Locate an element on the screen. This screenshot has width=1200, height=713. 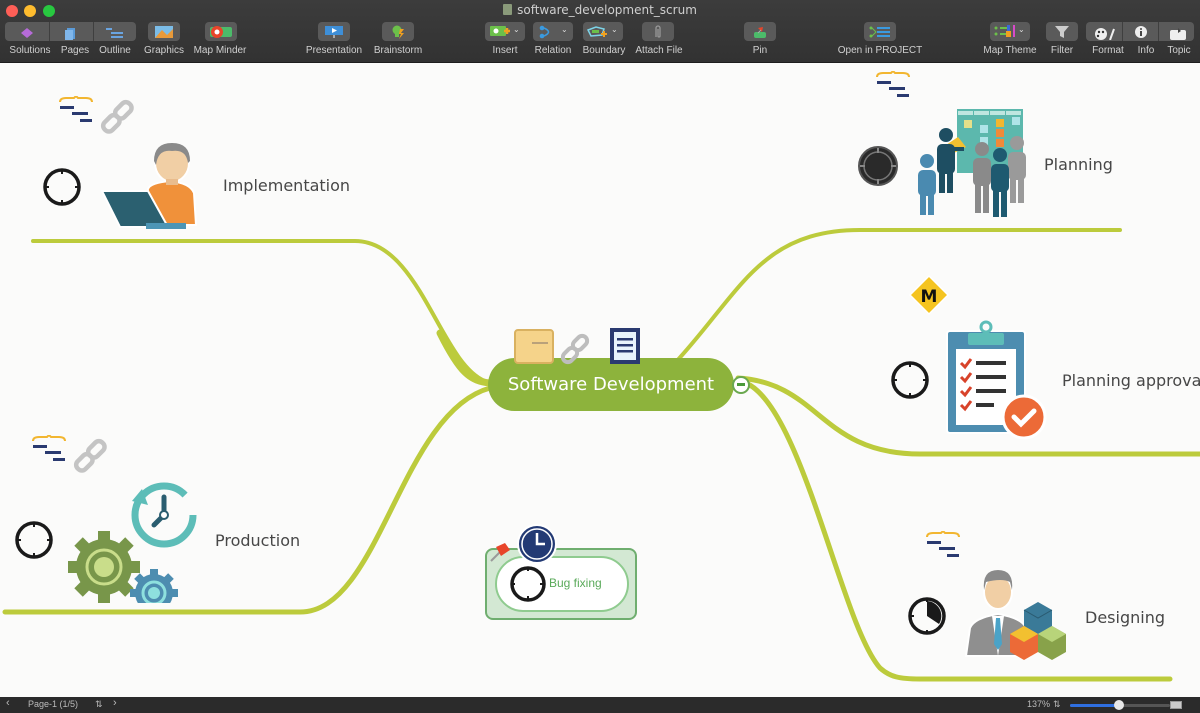
pin-label: Pin is located at coordinates (760, 50).